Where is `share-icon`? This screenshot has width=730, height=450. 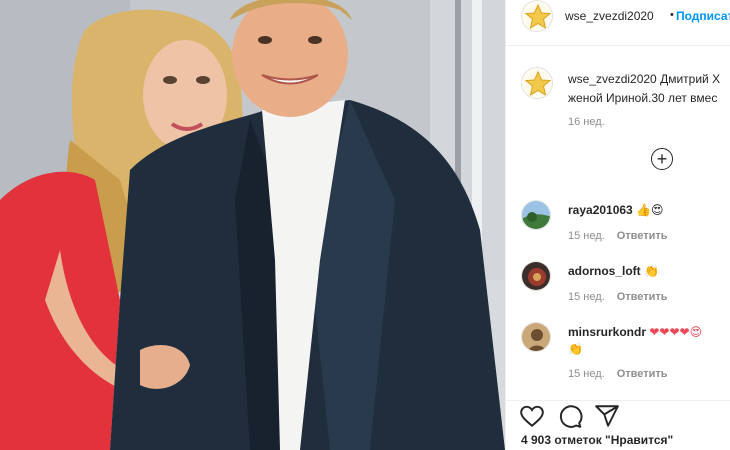 share-icon is located at coordinates (607, 416).